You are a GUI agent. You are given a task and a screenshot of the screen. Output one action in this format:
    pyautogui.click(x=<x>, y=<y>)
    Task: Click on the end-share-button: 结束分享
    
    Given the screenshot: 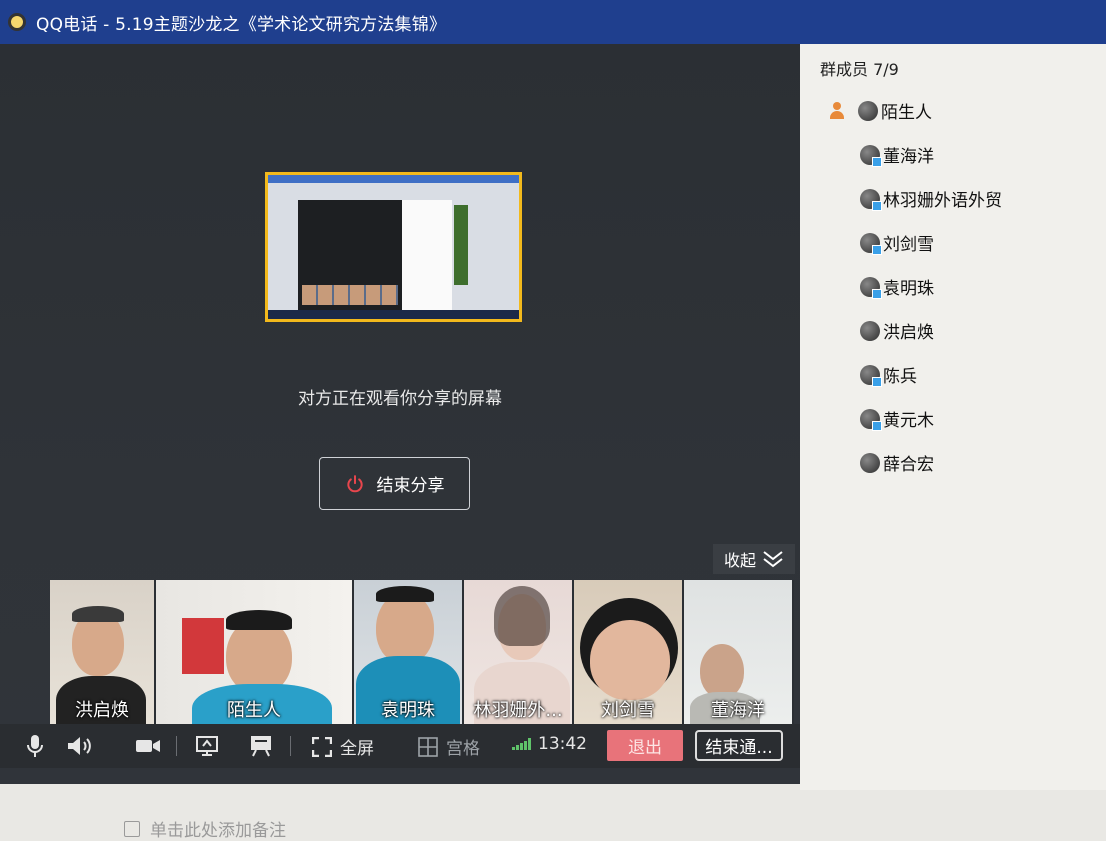 What is the action you would take?
    pyautogui.click(x=394, y=483)
    